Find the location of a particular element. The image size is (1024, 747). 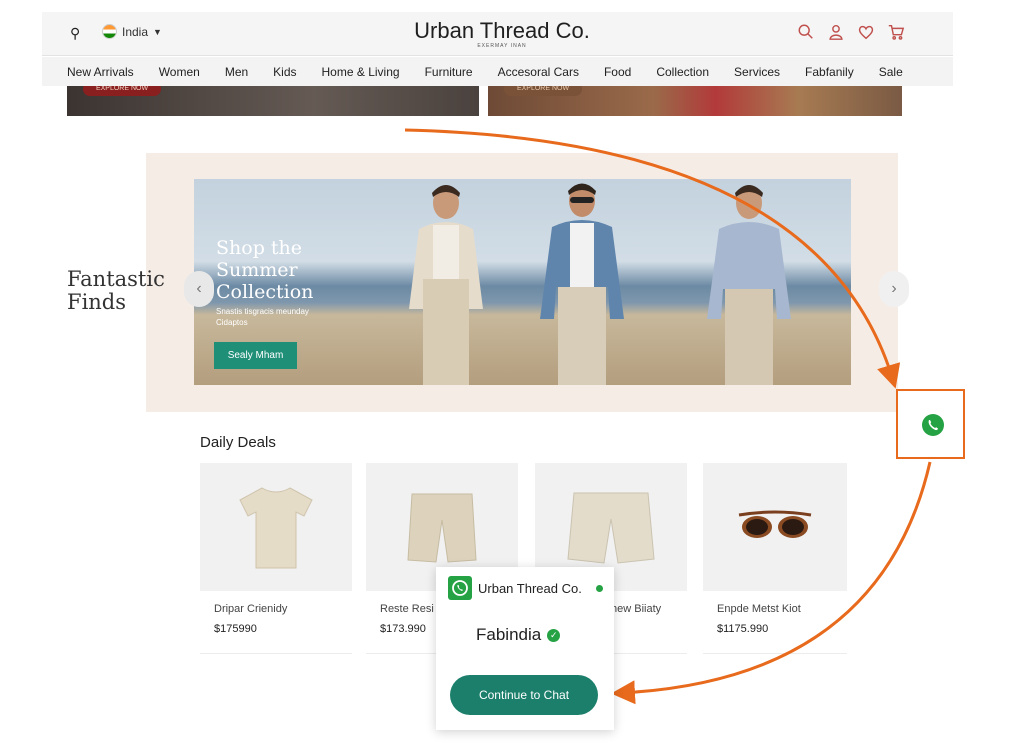

brand-logo: Urban Thread Co. is located at coordinates (502, 31).